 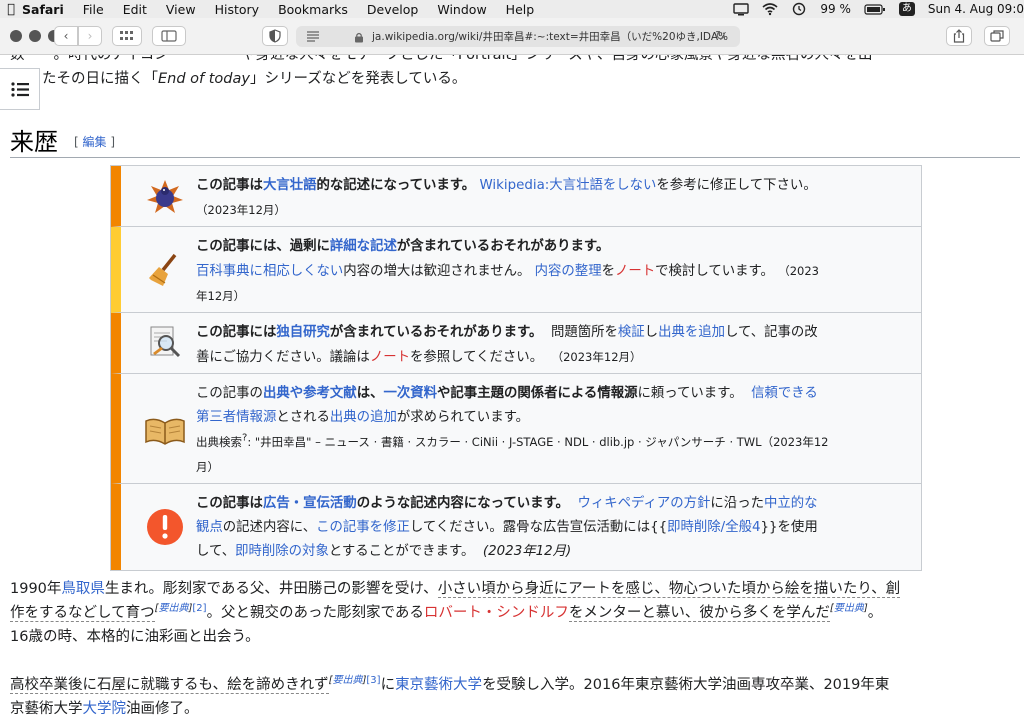 What do you see at coordinates (713, 527) in the screenshot?
I see `notice-link: 即時削除/全般4` at bounding box center [713, 527].